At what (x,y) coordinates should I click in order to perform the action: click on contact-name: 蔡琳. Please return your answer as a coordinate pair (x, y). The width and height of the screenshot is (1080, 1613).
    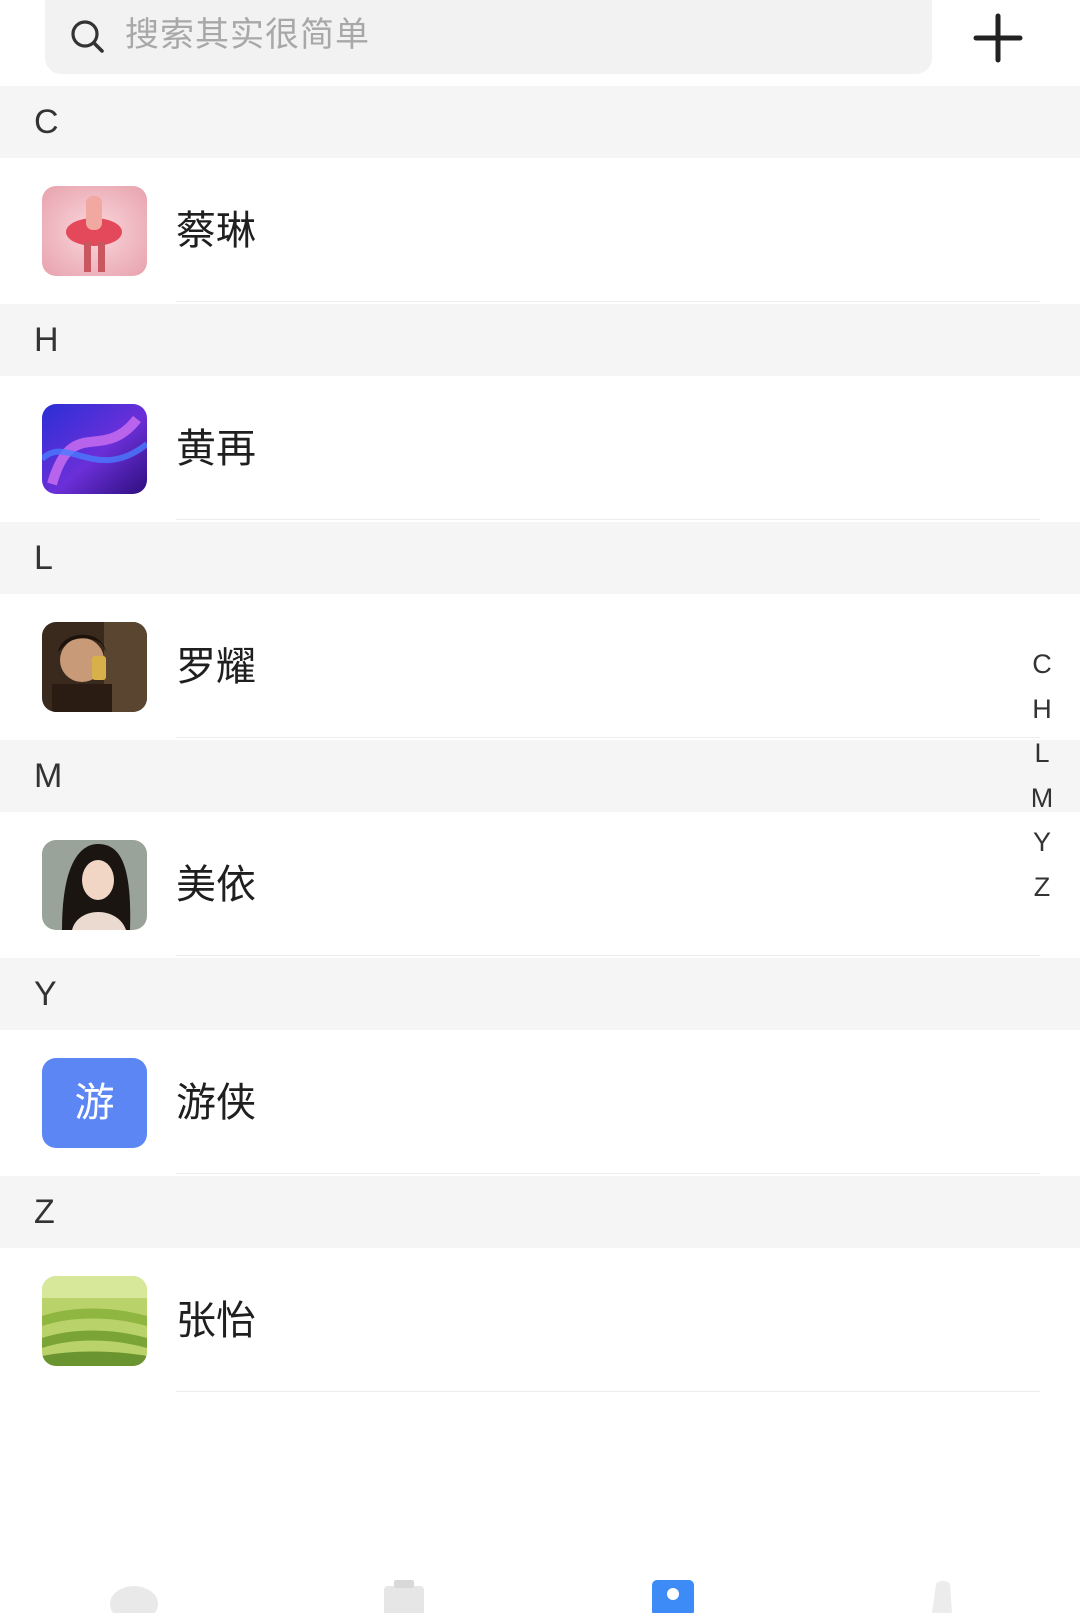
    Looking at the image, I should click on (216, 231).